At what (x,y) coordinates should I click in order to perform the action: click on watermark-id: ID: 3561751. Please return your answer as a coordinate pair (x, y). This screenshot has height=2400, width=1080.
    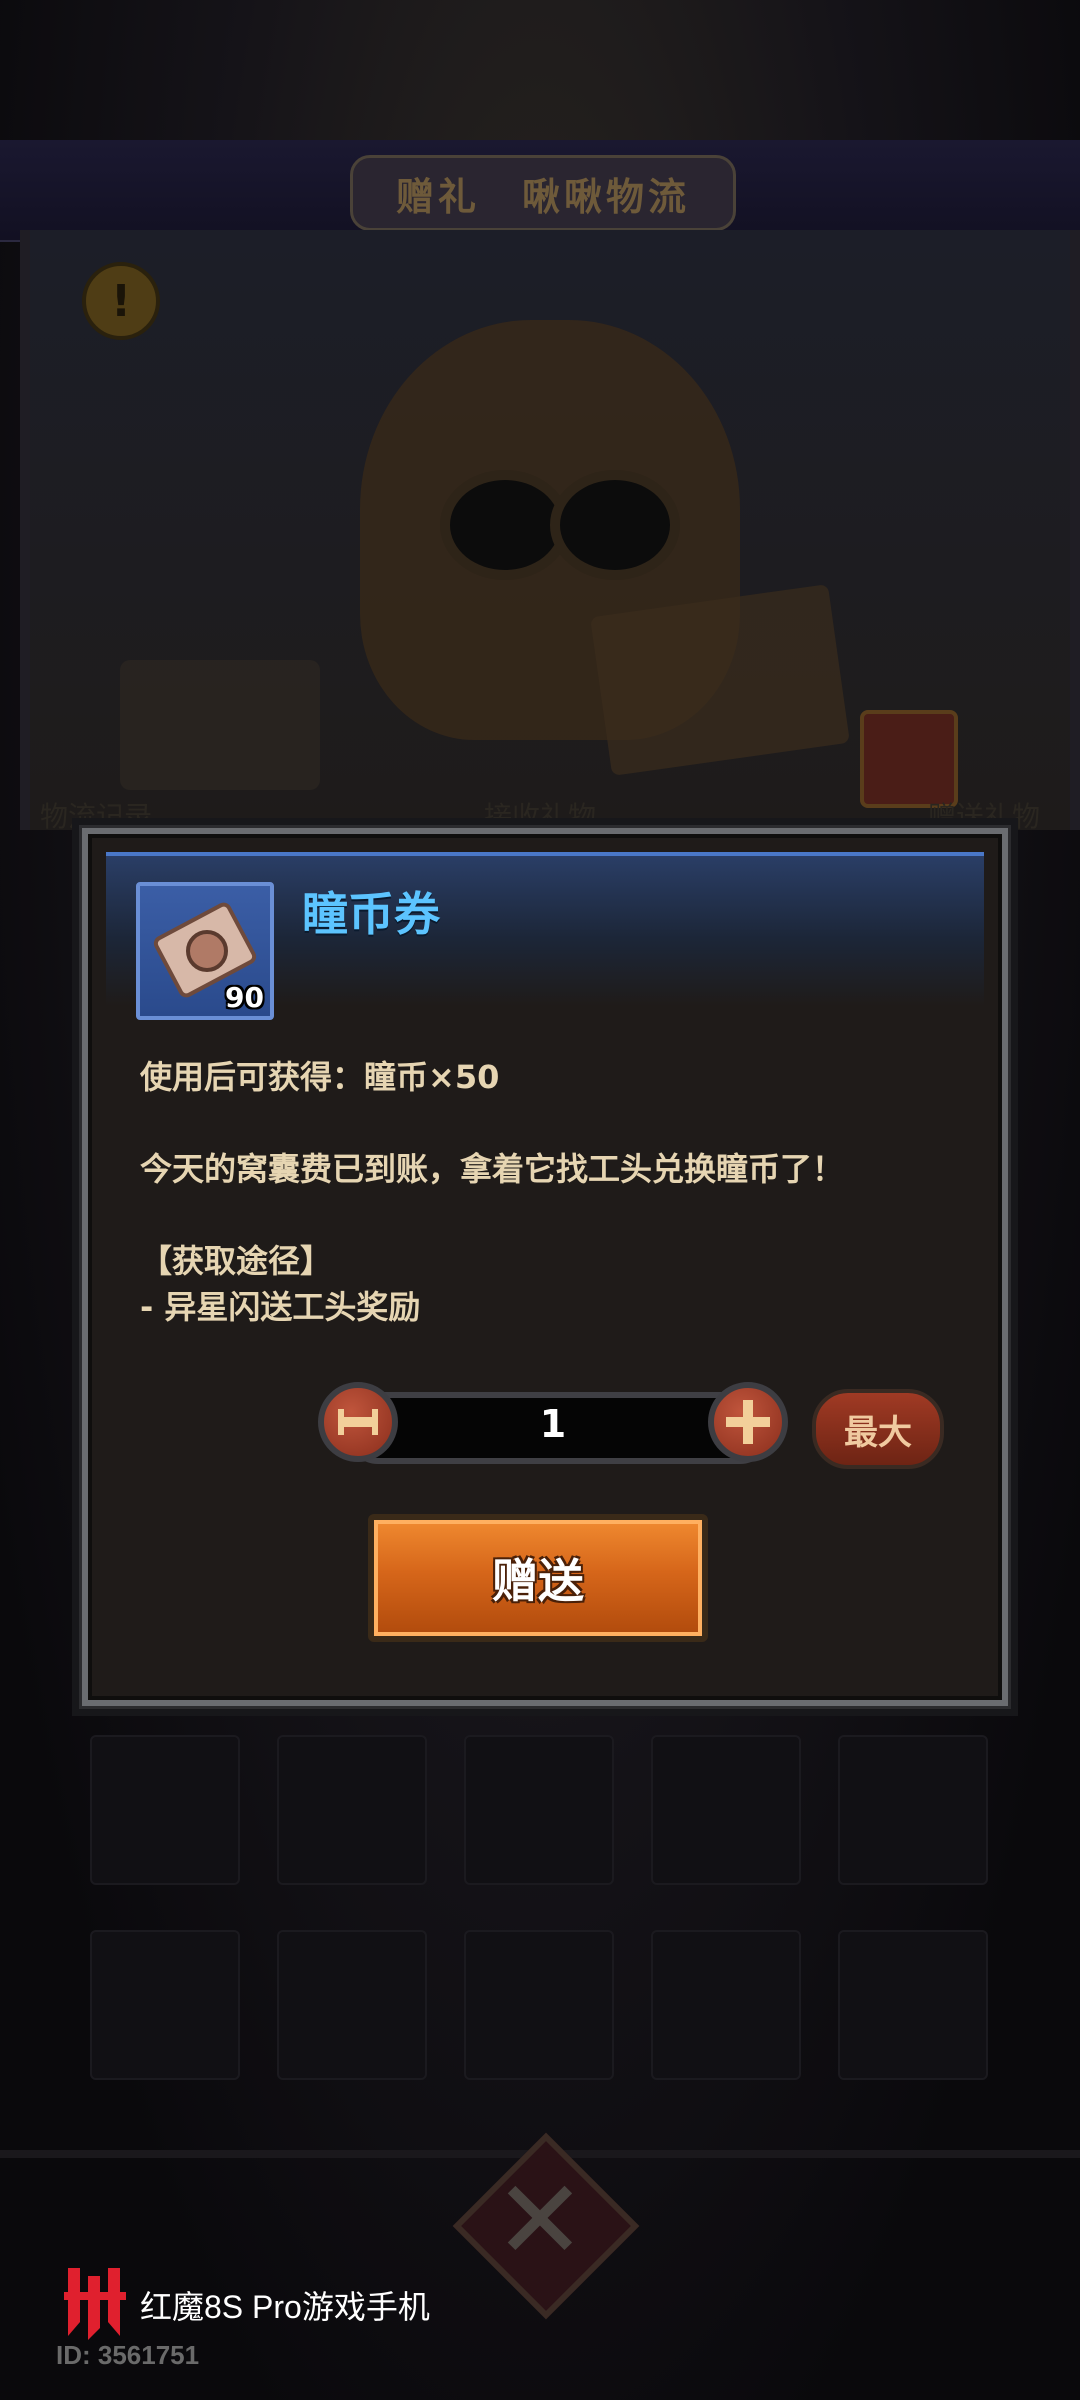
    Looking at the image, I should click on (128, 2355).